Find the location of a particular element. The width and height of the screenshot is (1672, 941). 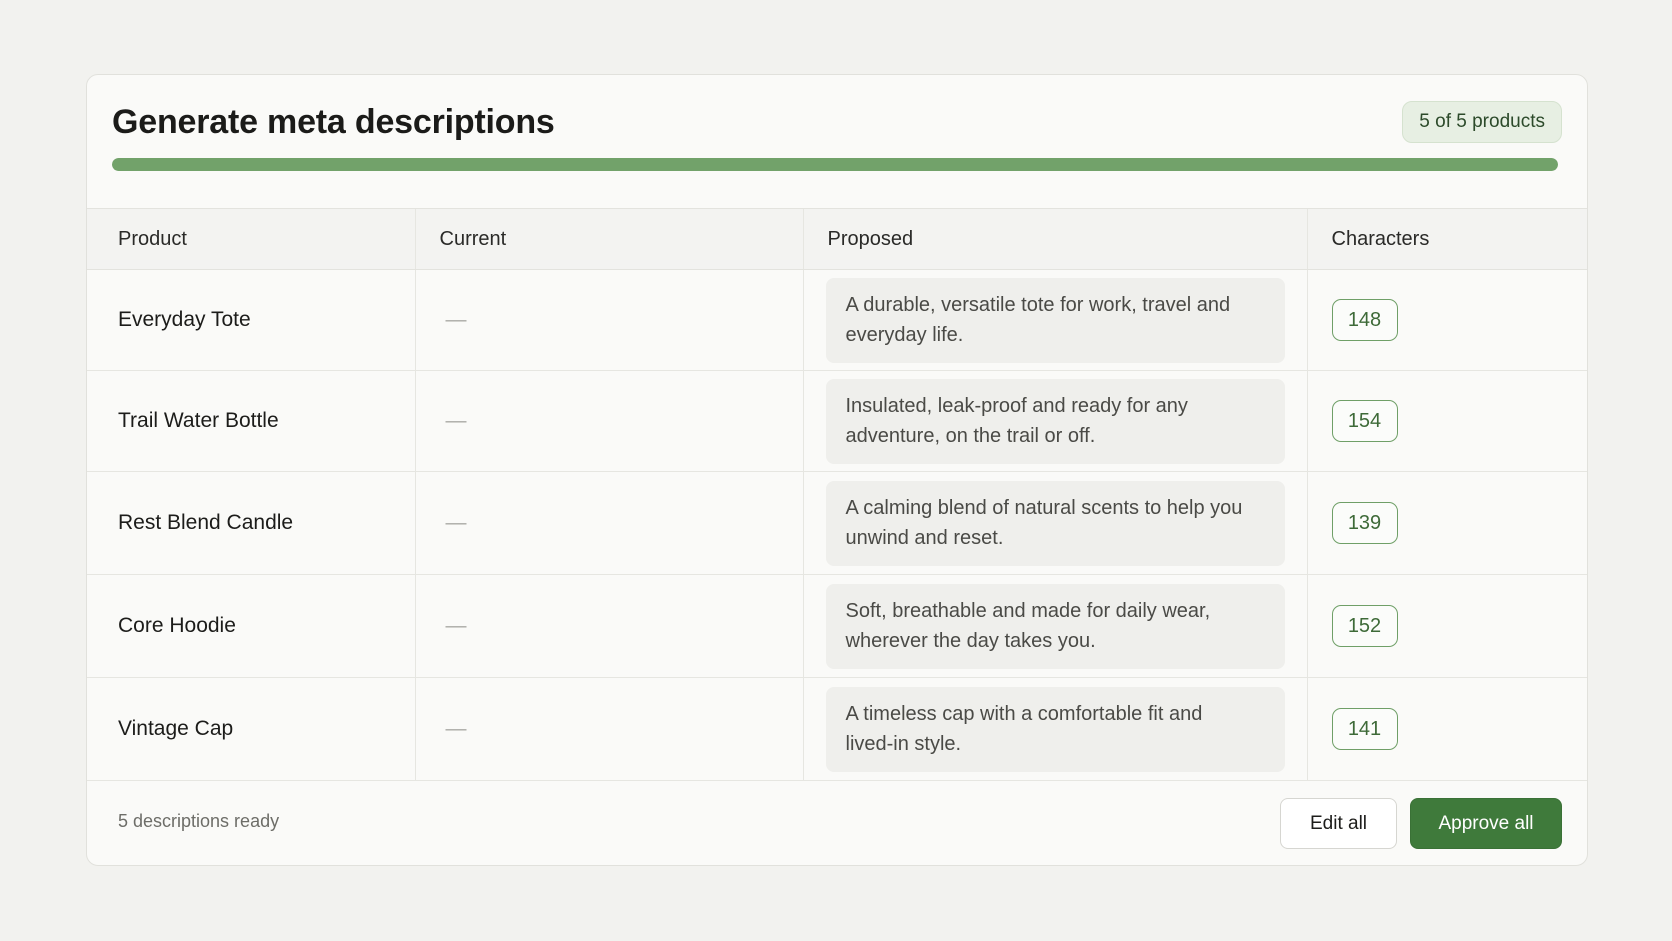

approve-all-button: Approve all is located at coordinates (1486, 823).